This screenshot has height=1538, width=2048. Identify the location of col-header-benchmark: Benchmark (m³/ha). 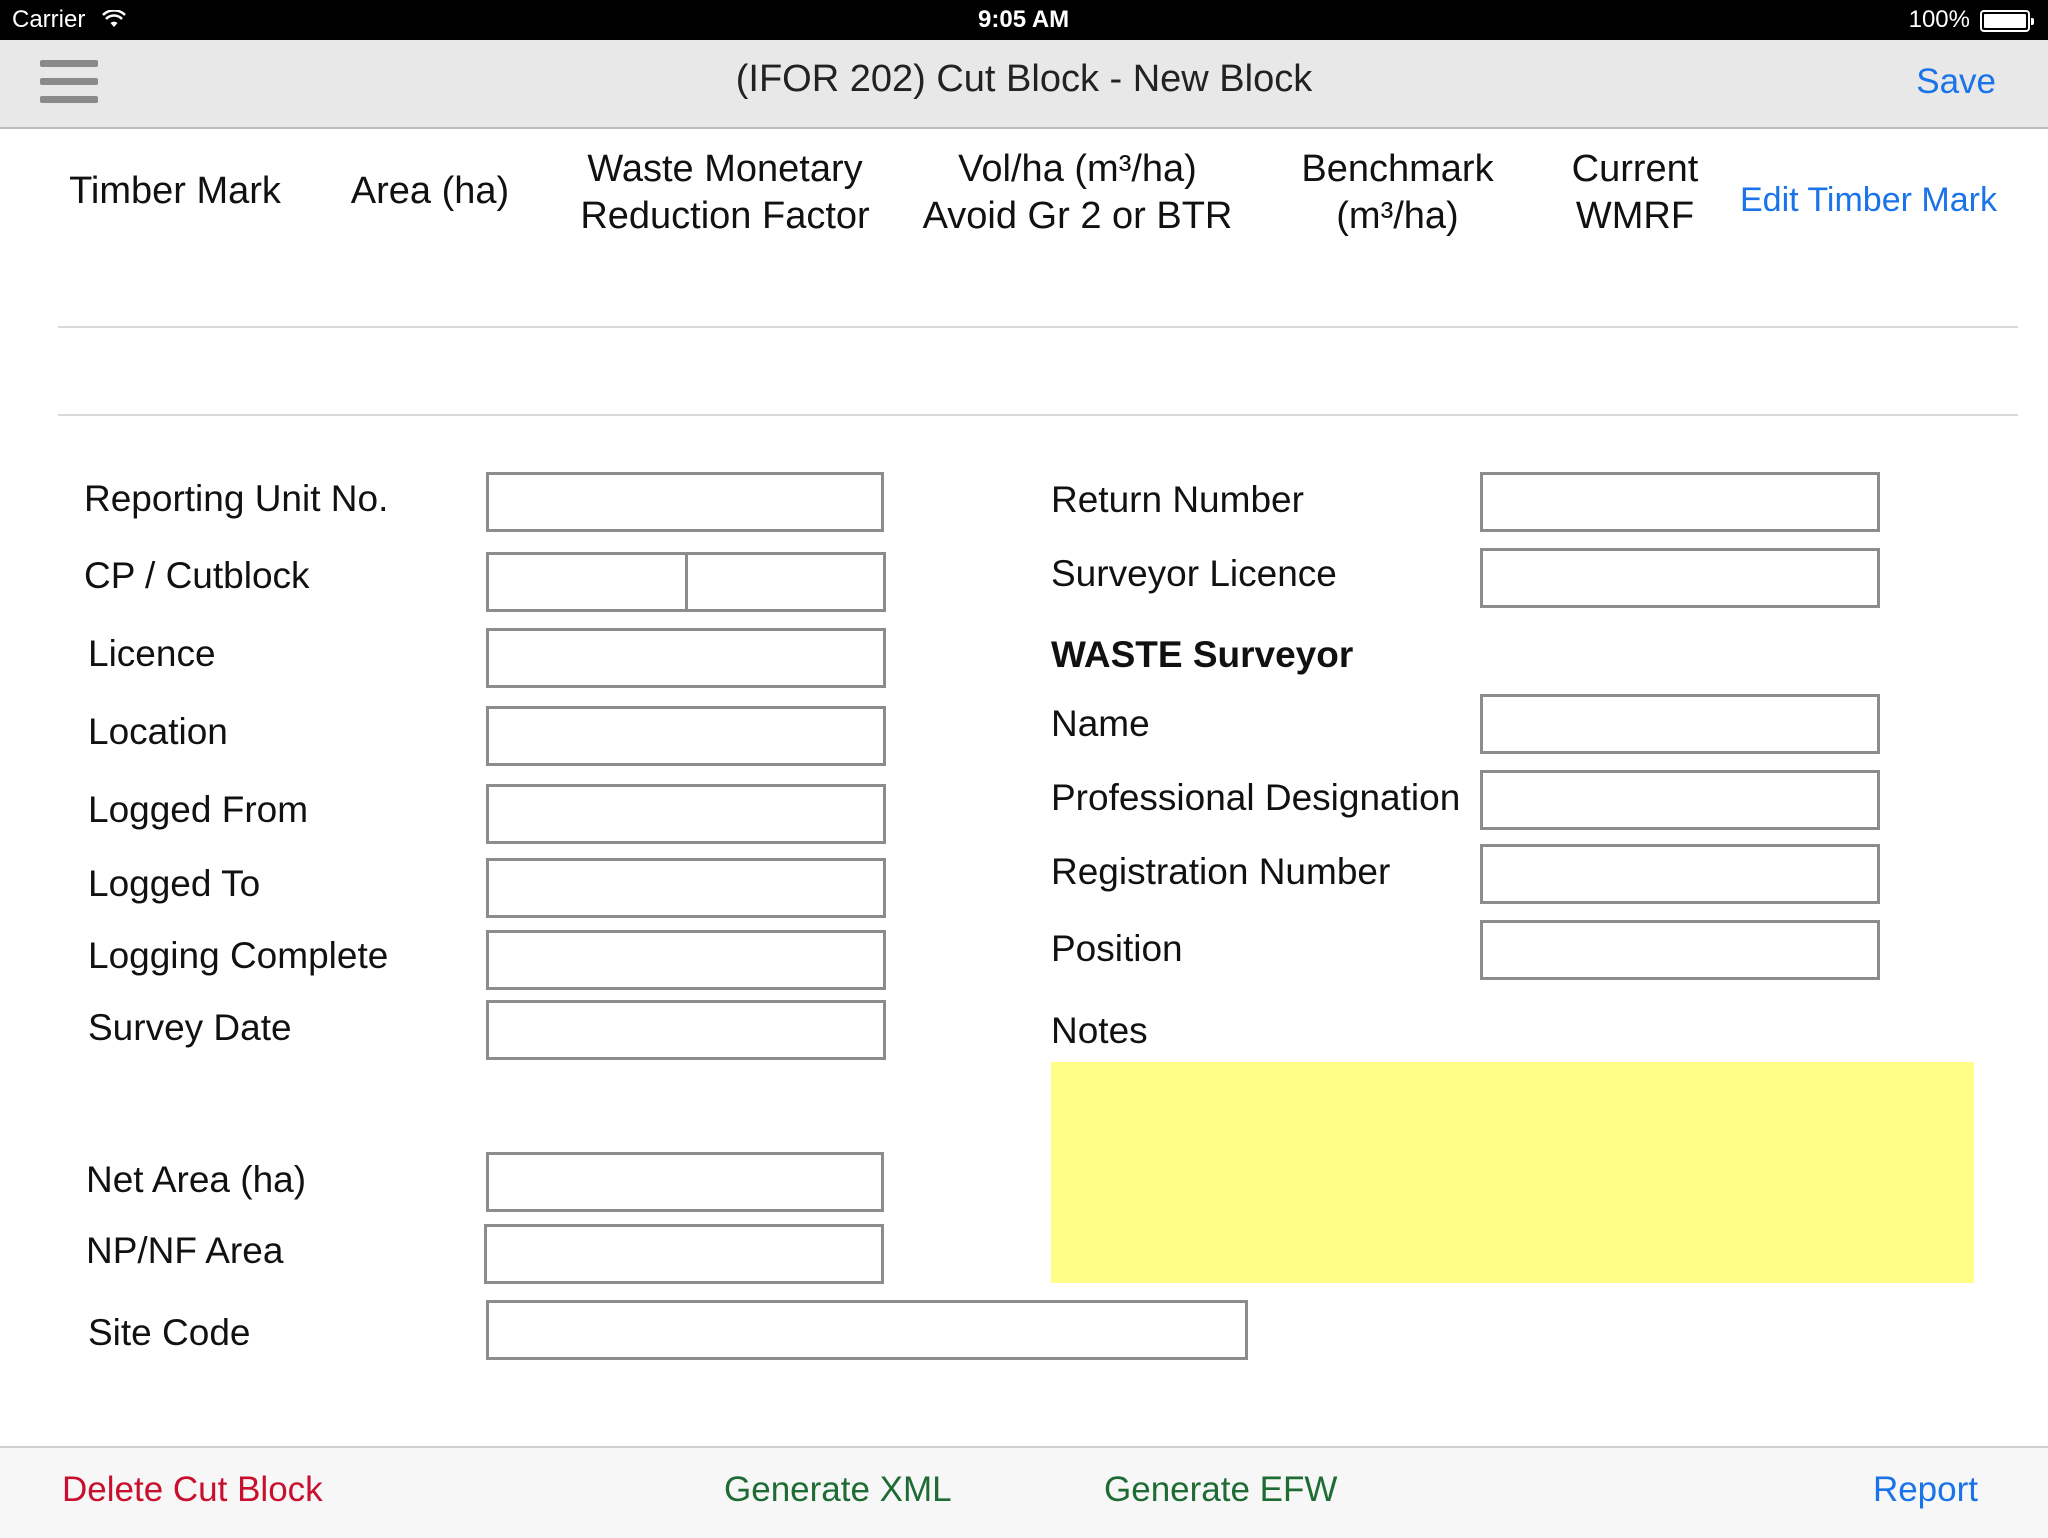
(1397, 193).